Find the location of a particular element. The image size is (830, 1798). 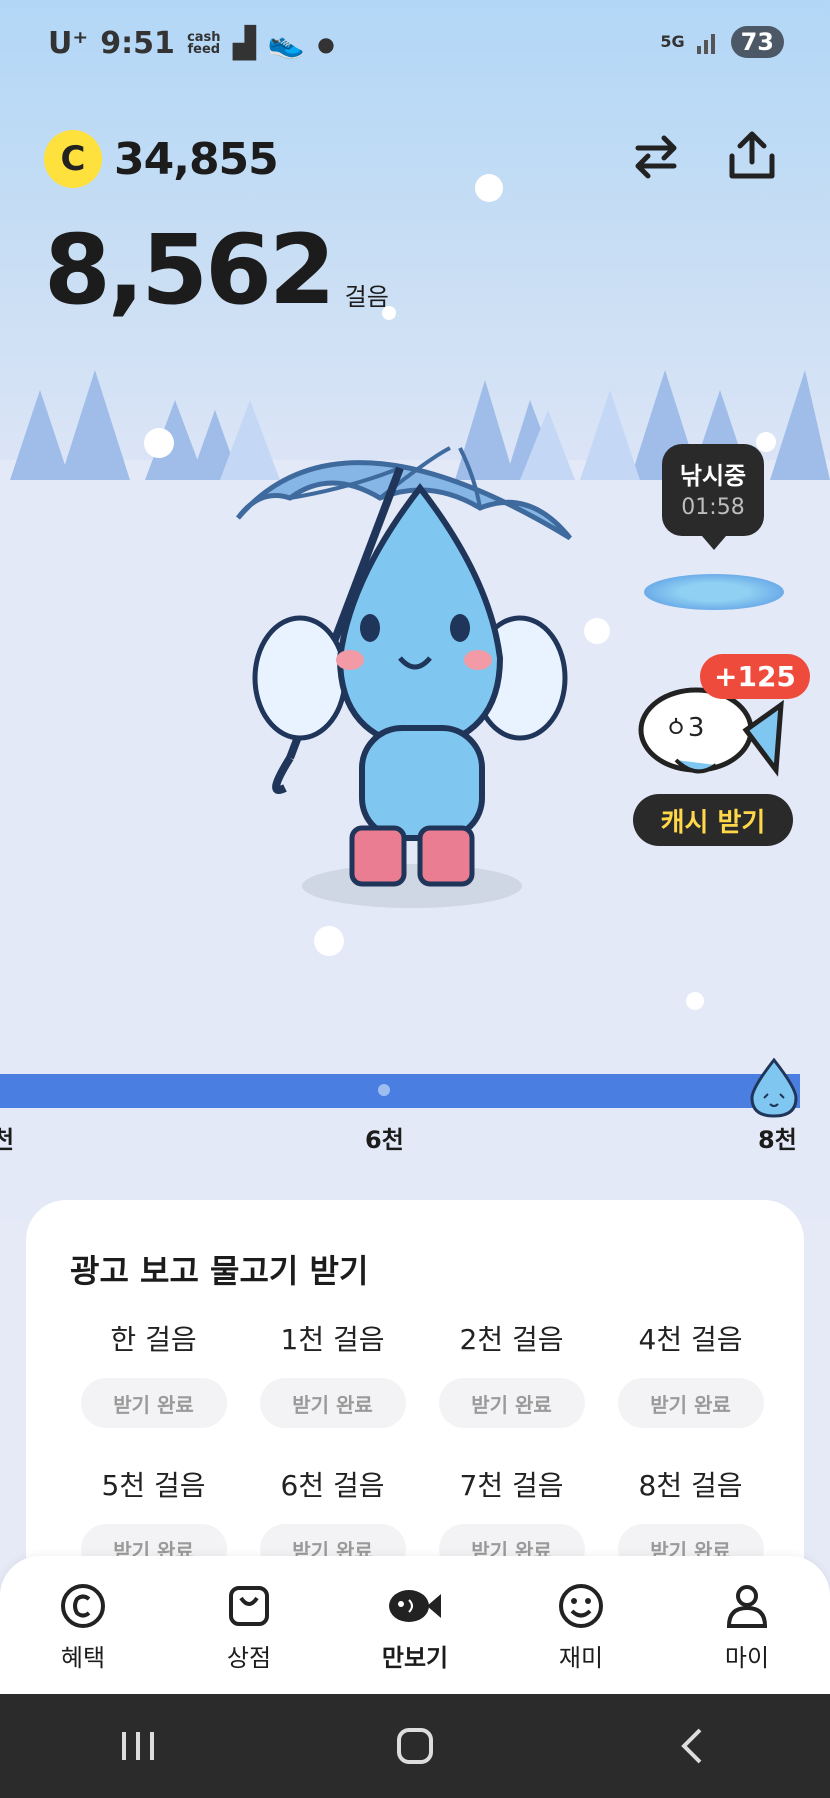

share-icon is located at coordinates (752, 156).